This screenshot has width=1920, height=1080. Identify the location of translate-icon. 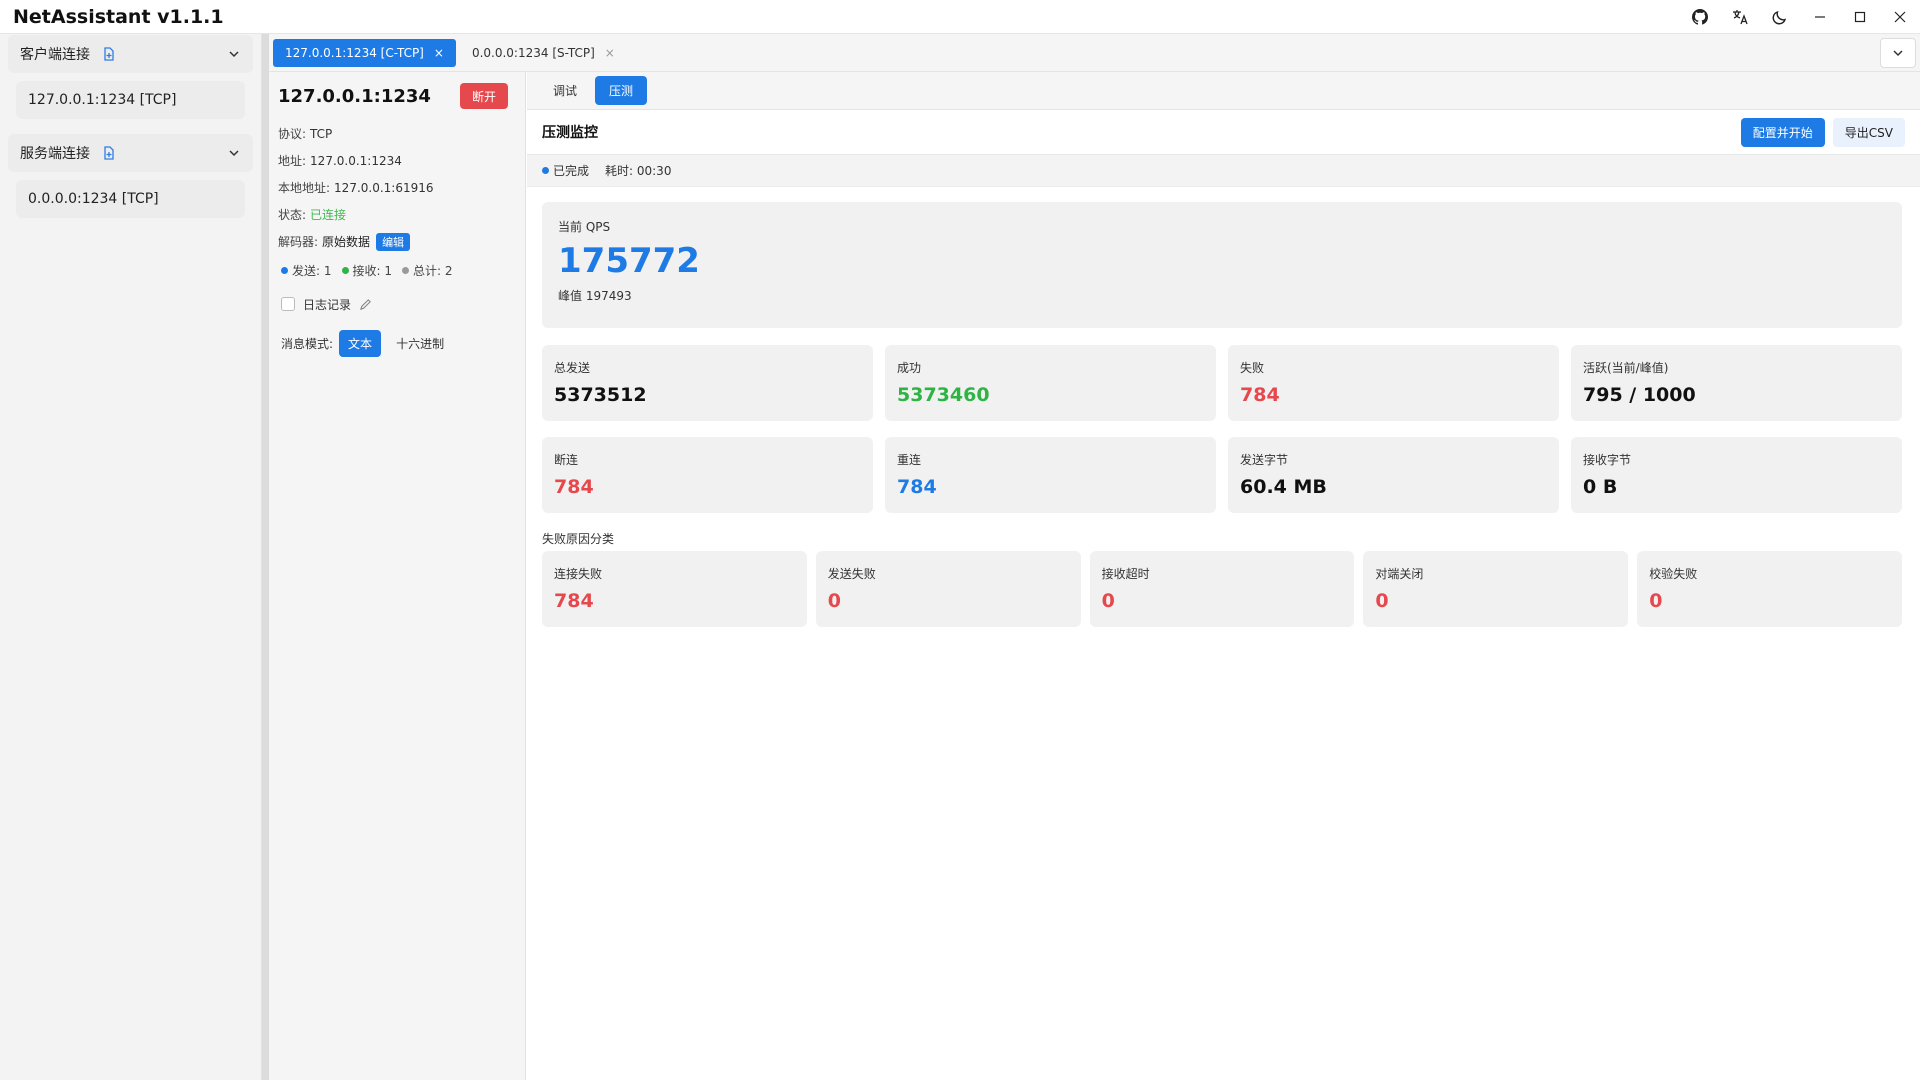
(1740, 17).